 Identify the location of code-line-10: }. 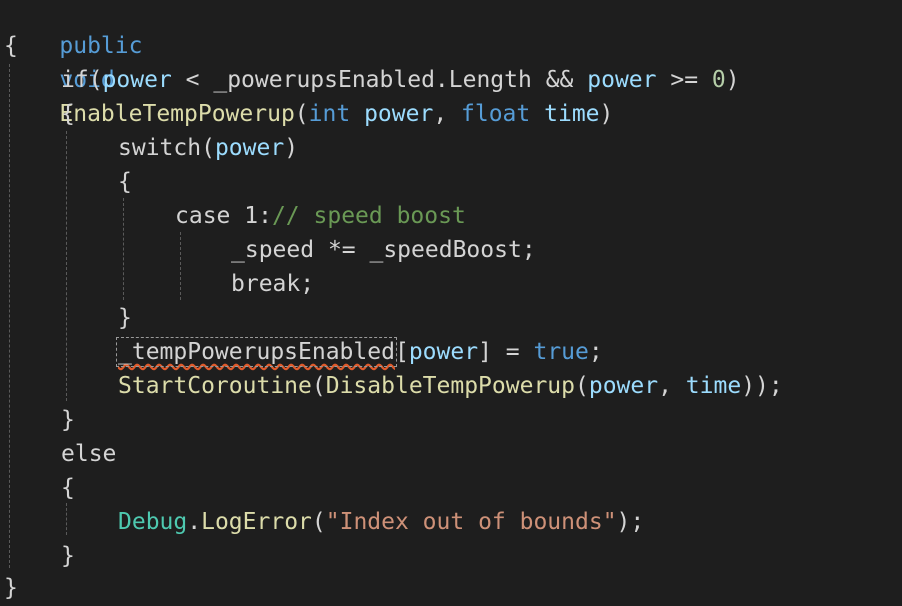
(125, 318).